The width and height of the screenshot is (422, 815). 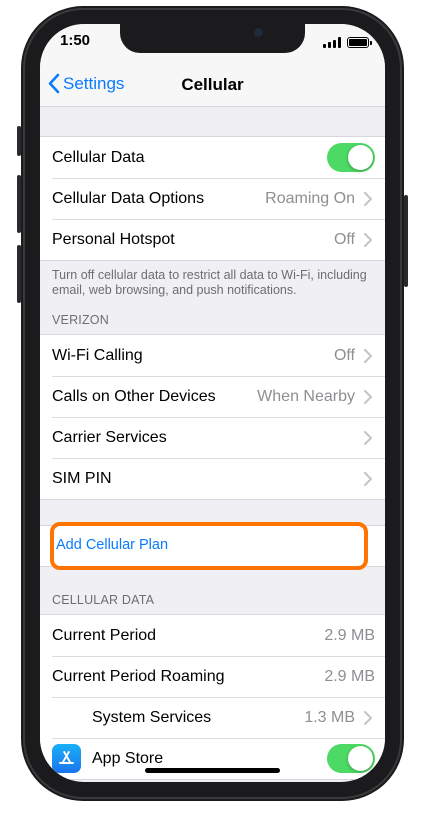 I want to click on camera-icon, so click(x=258, y=32).